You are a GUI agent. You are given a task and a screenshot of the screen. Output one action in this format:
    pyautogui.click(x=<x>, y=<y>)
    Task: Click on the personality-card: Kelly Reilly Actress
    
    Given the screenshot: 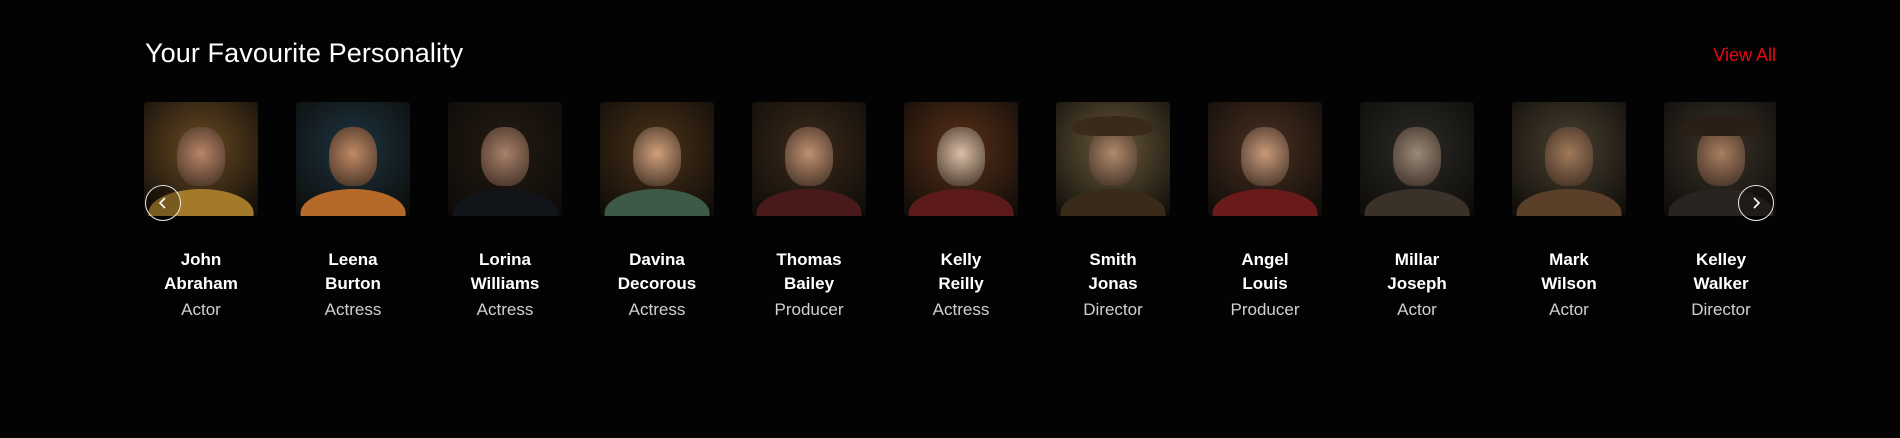 What is the action you would take?
    pyautogui.click(x=961, y=211)
    